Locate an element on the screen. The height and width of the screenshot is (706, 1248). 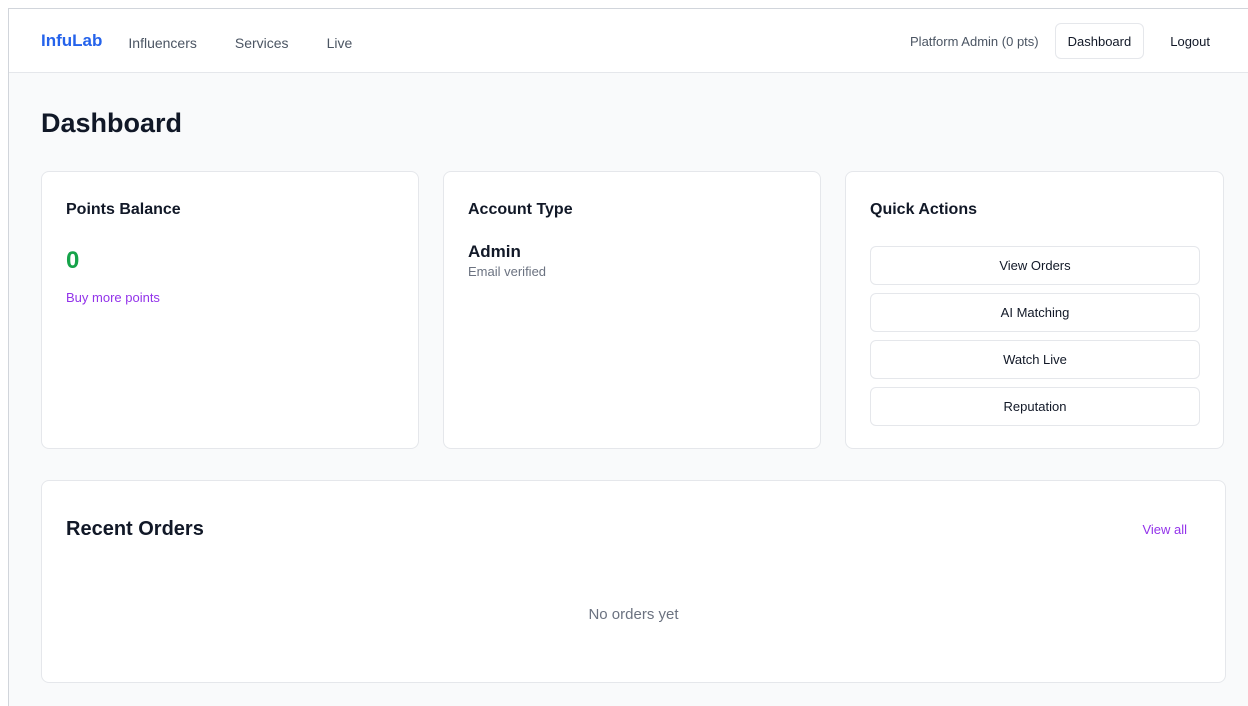
watch-live-button: Watch Live is located at coordinates (1035, 359).